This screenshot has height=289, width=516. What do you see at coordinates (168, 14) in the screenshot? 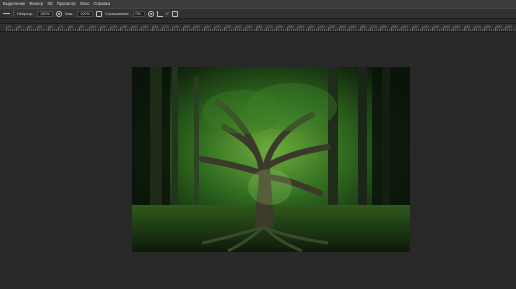
I see `angle-value: 0°` at bounding box center [168, 14].